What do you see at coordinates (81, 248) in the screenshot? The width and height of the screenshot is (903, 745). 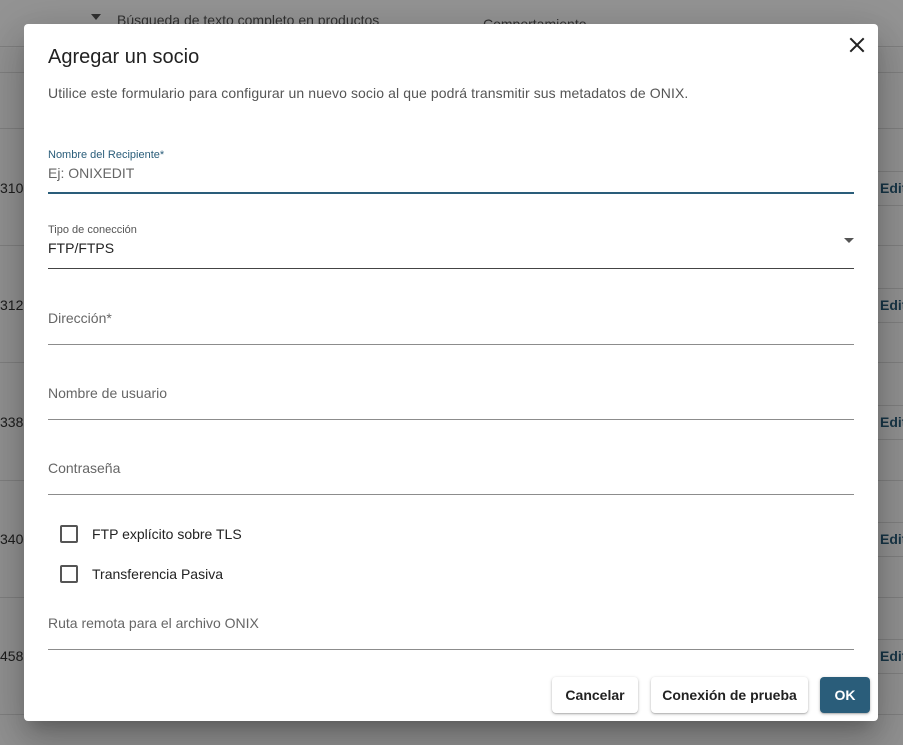 I see `connection-type-value: FTP/FTPS` at bounding box center [81, 248].